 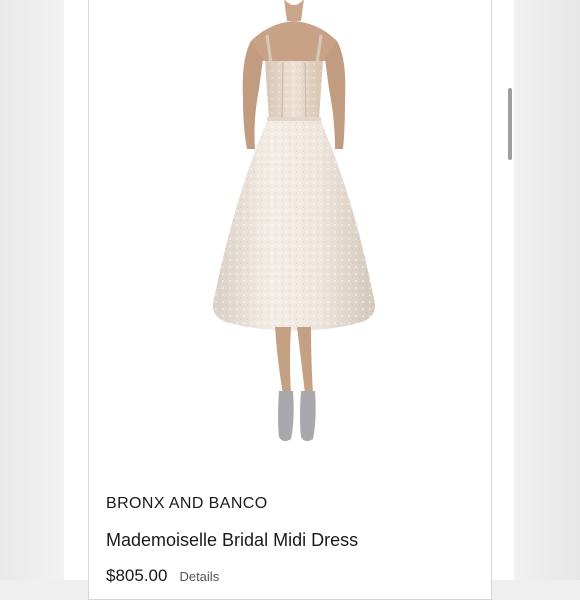 What do you see at coordinates (32, 290) in the screenshot?
I see `left-margin` at bounding box center [32, 290].